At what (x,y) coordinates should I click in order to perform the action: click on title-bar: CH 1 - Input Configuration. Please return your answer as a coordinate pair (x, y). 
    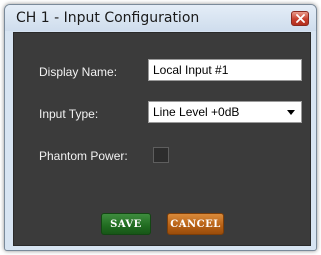
    Looking at the image, I should click on (160, 18).